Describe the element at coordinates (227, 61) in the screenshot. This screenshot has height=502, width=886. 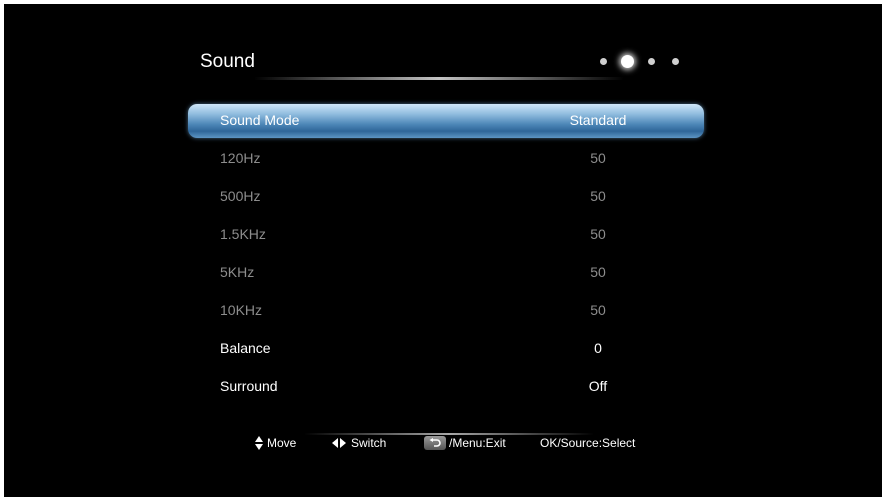
I see `menu-title: Sound` at that location.